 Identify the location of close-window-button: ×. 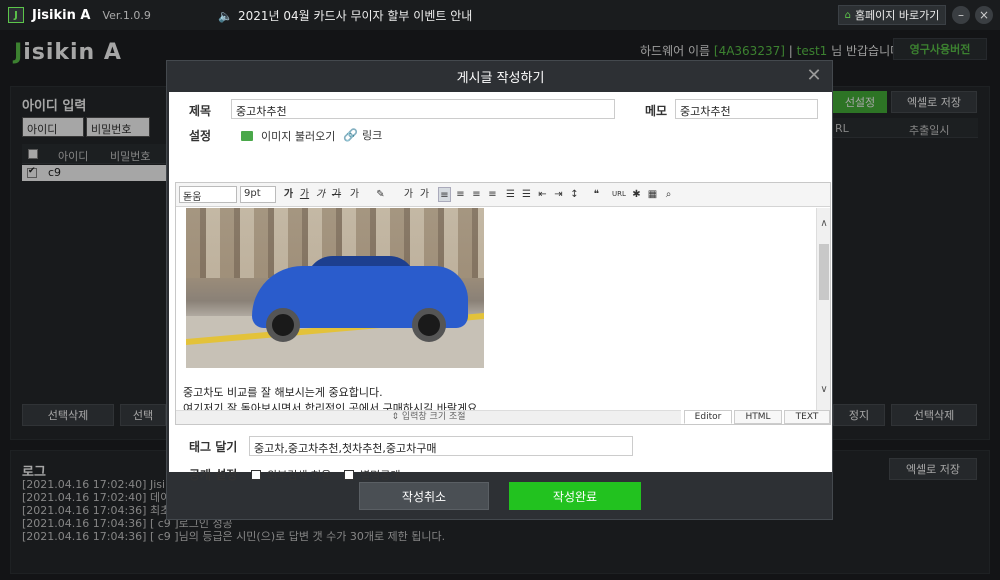
(984, 15).